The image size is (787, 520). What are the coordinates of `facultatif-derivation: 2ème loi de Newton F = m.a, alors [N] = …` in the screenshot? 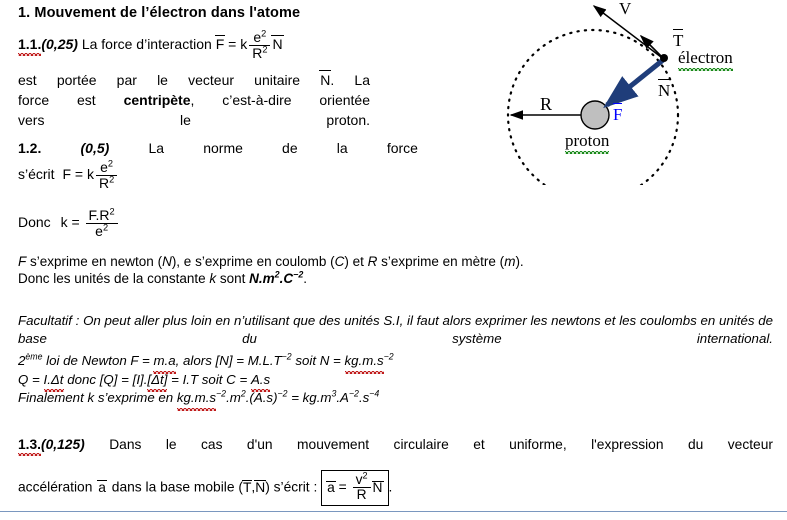 It's located at (318, 381).